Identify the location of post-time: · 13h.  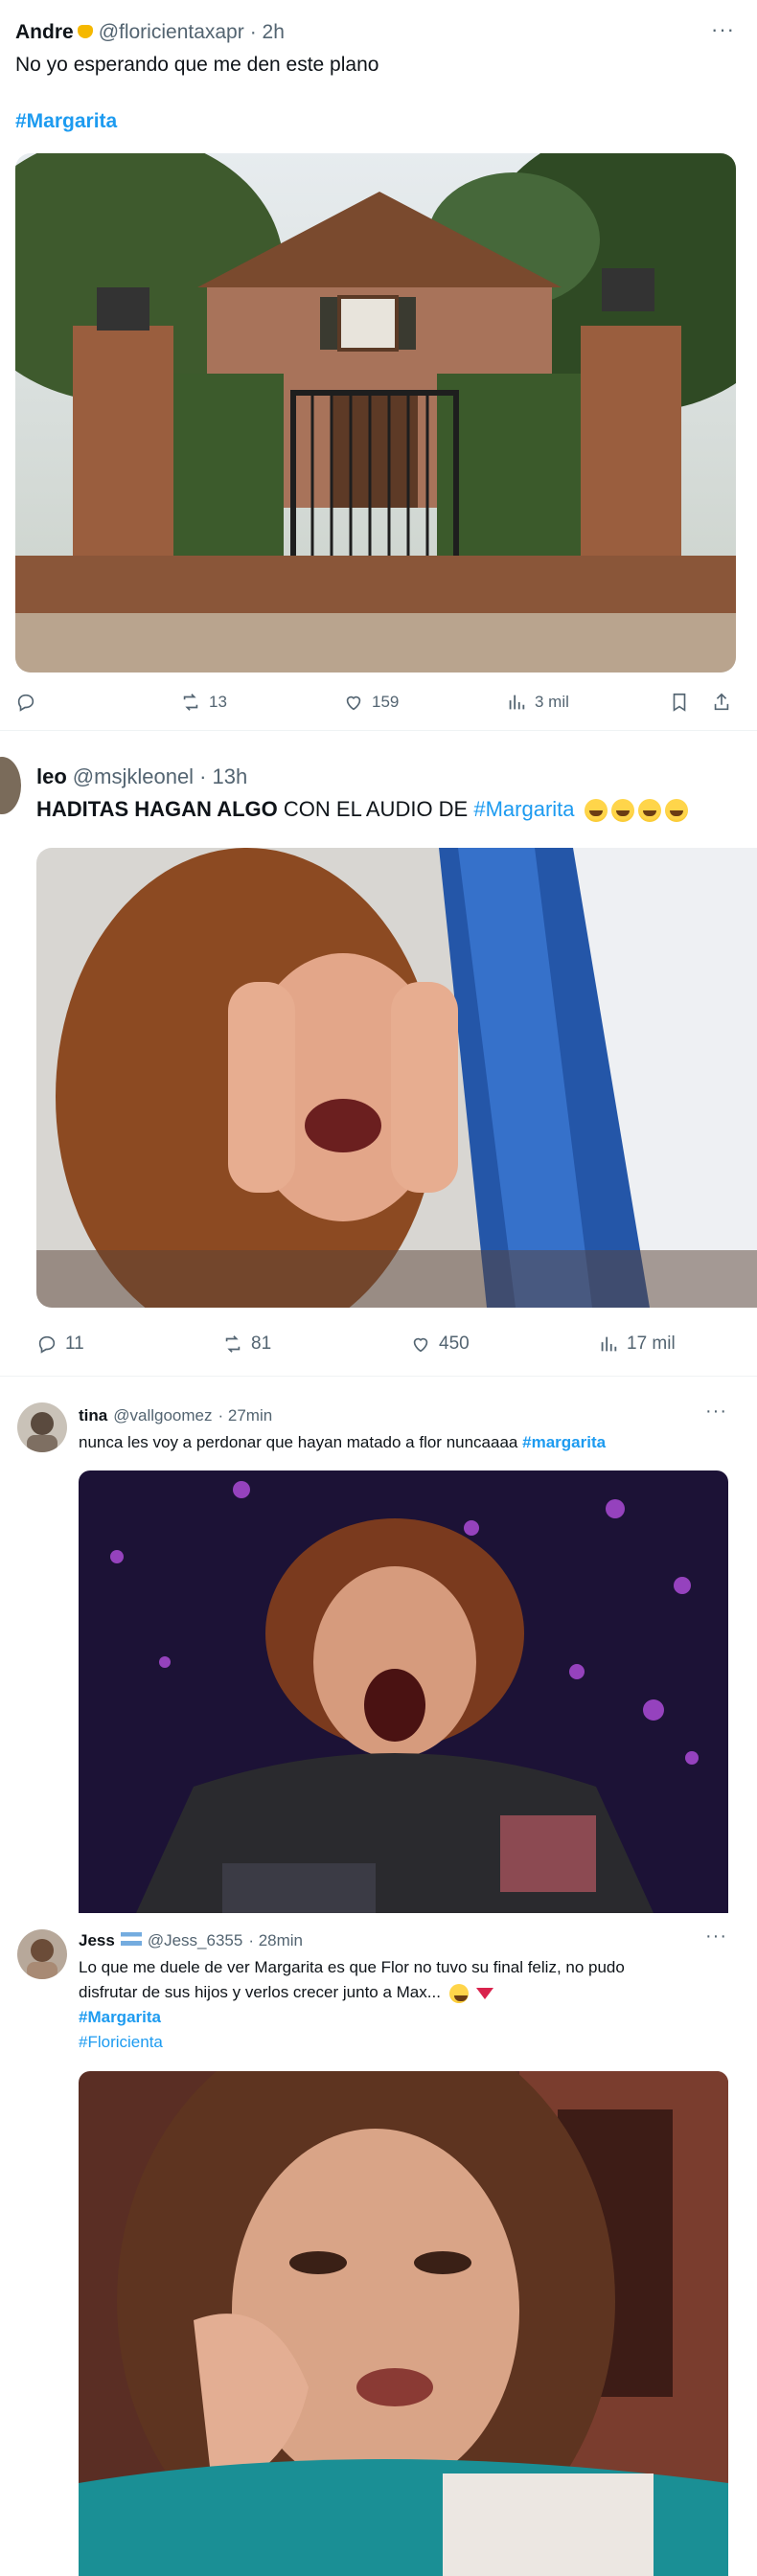
(223, 776).